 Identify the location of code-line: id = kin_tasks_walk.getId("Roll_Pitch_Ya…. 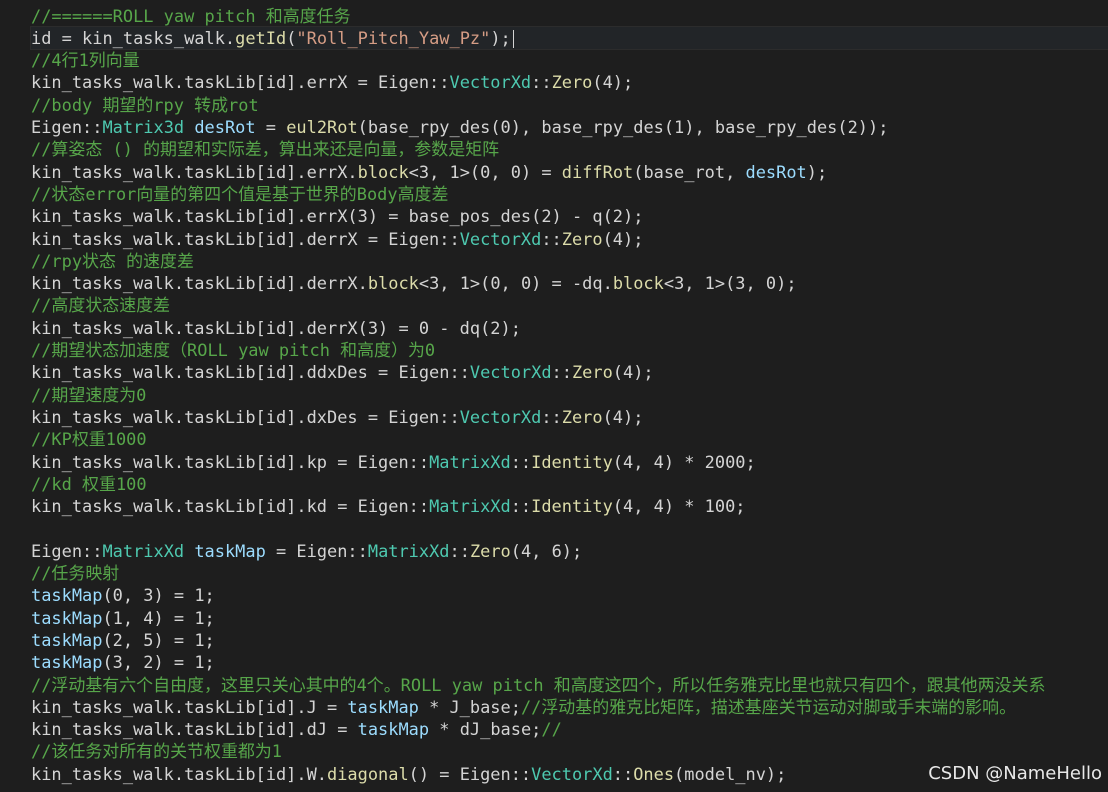
(569, 38).